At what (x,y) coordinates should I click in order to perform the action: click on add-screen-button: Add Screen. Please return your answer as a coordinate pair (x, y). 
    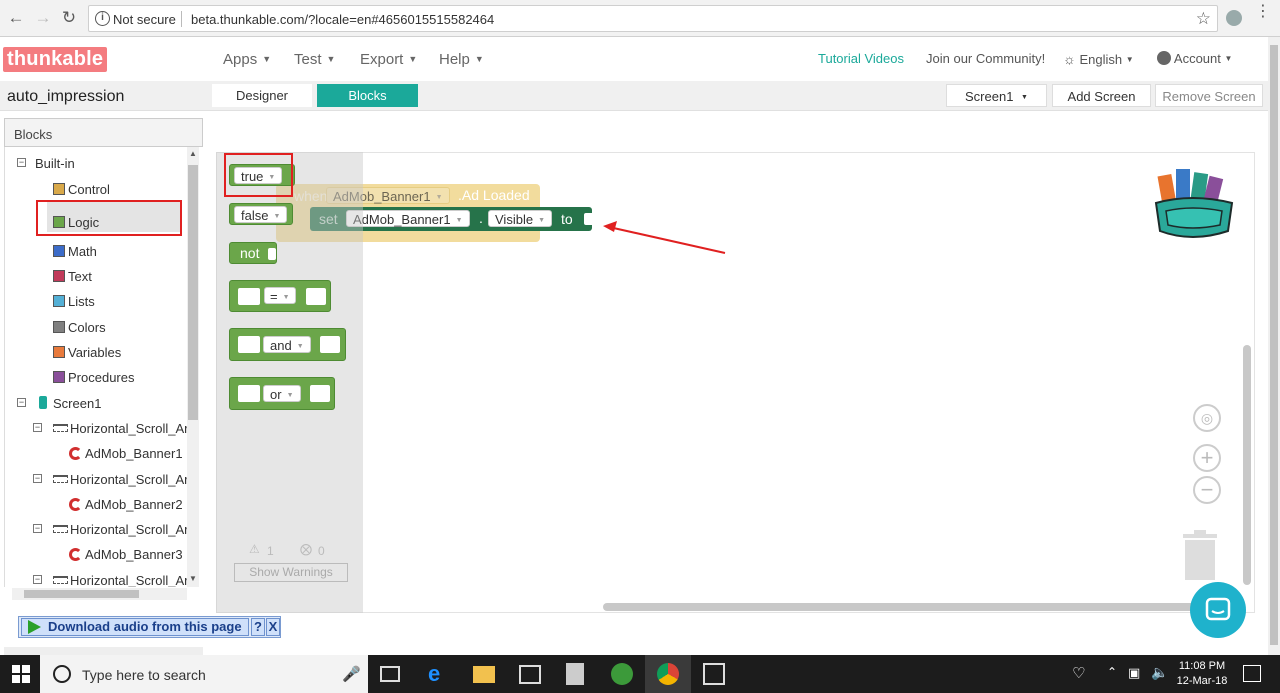
    Looking at the image, I should click on (1101, 95).